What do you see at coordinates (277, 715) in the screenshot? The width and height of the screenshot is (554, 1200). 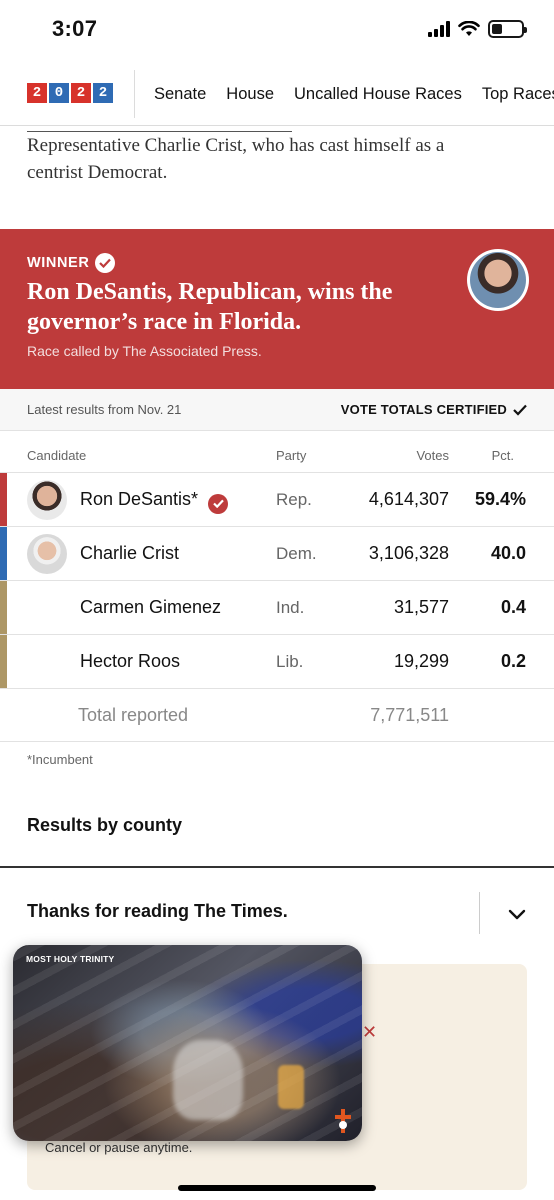 I see `total-row: Total reported 7,771,511` at bounding box center [277, 715].